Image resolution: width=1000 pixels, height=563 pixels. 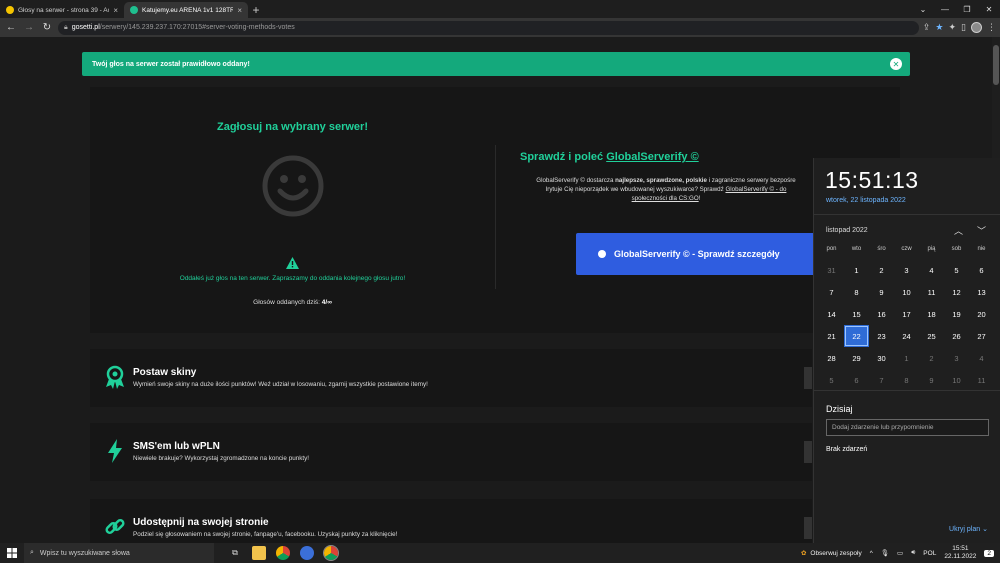 What do you see at coordinates (12, 553) in the screenshot?
I see `windows-start-icon` at bounding box center [12, 553].